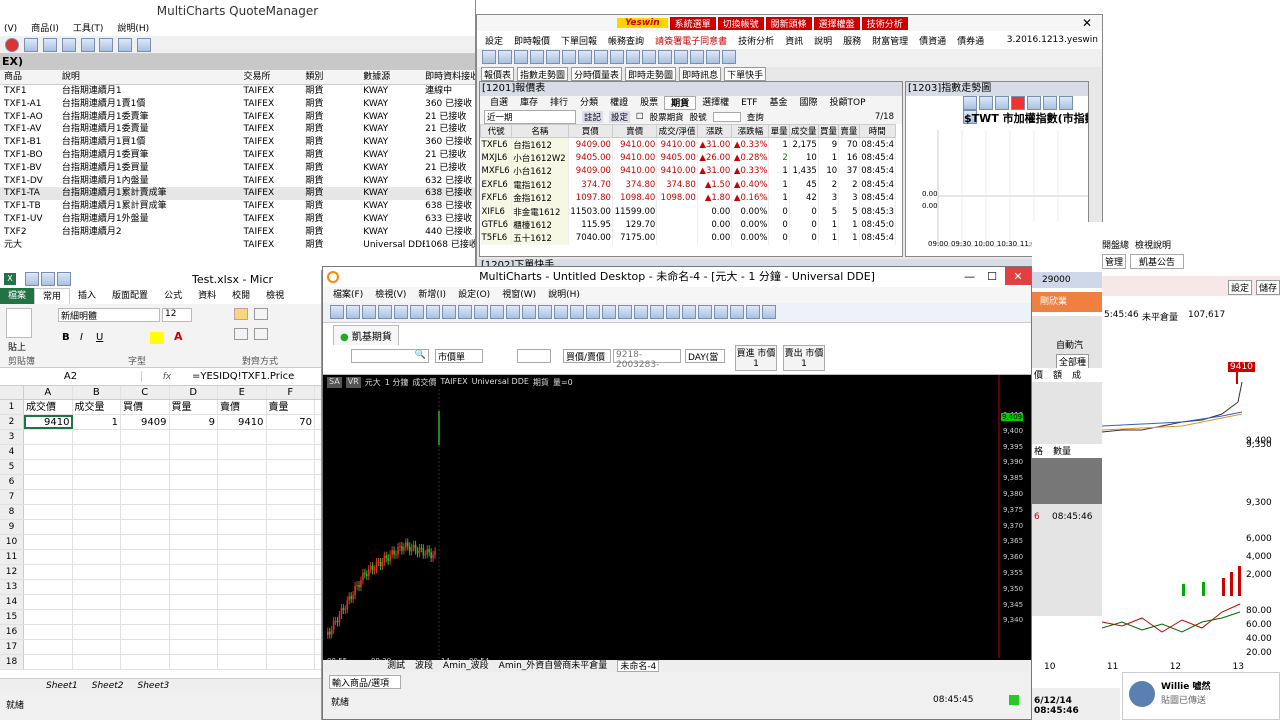 The height and width of the screenshot is (720, 1280). What do you see at coordinates (884, 23) in the screenshot?
I see `top-button: 技術分析` at bounding box center [884, 23].